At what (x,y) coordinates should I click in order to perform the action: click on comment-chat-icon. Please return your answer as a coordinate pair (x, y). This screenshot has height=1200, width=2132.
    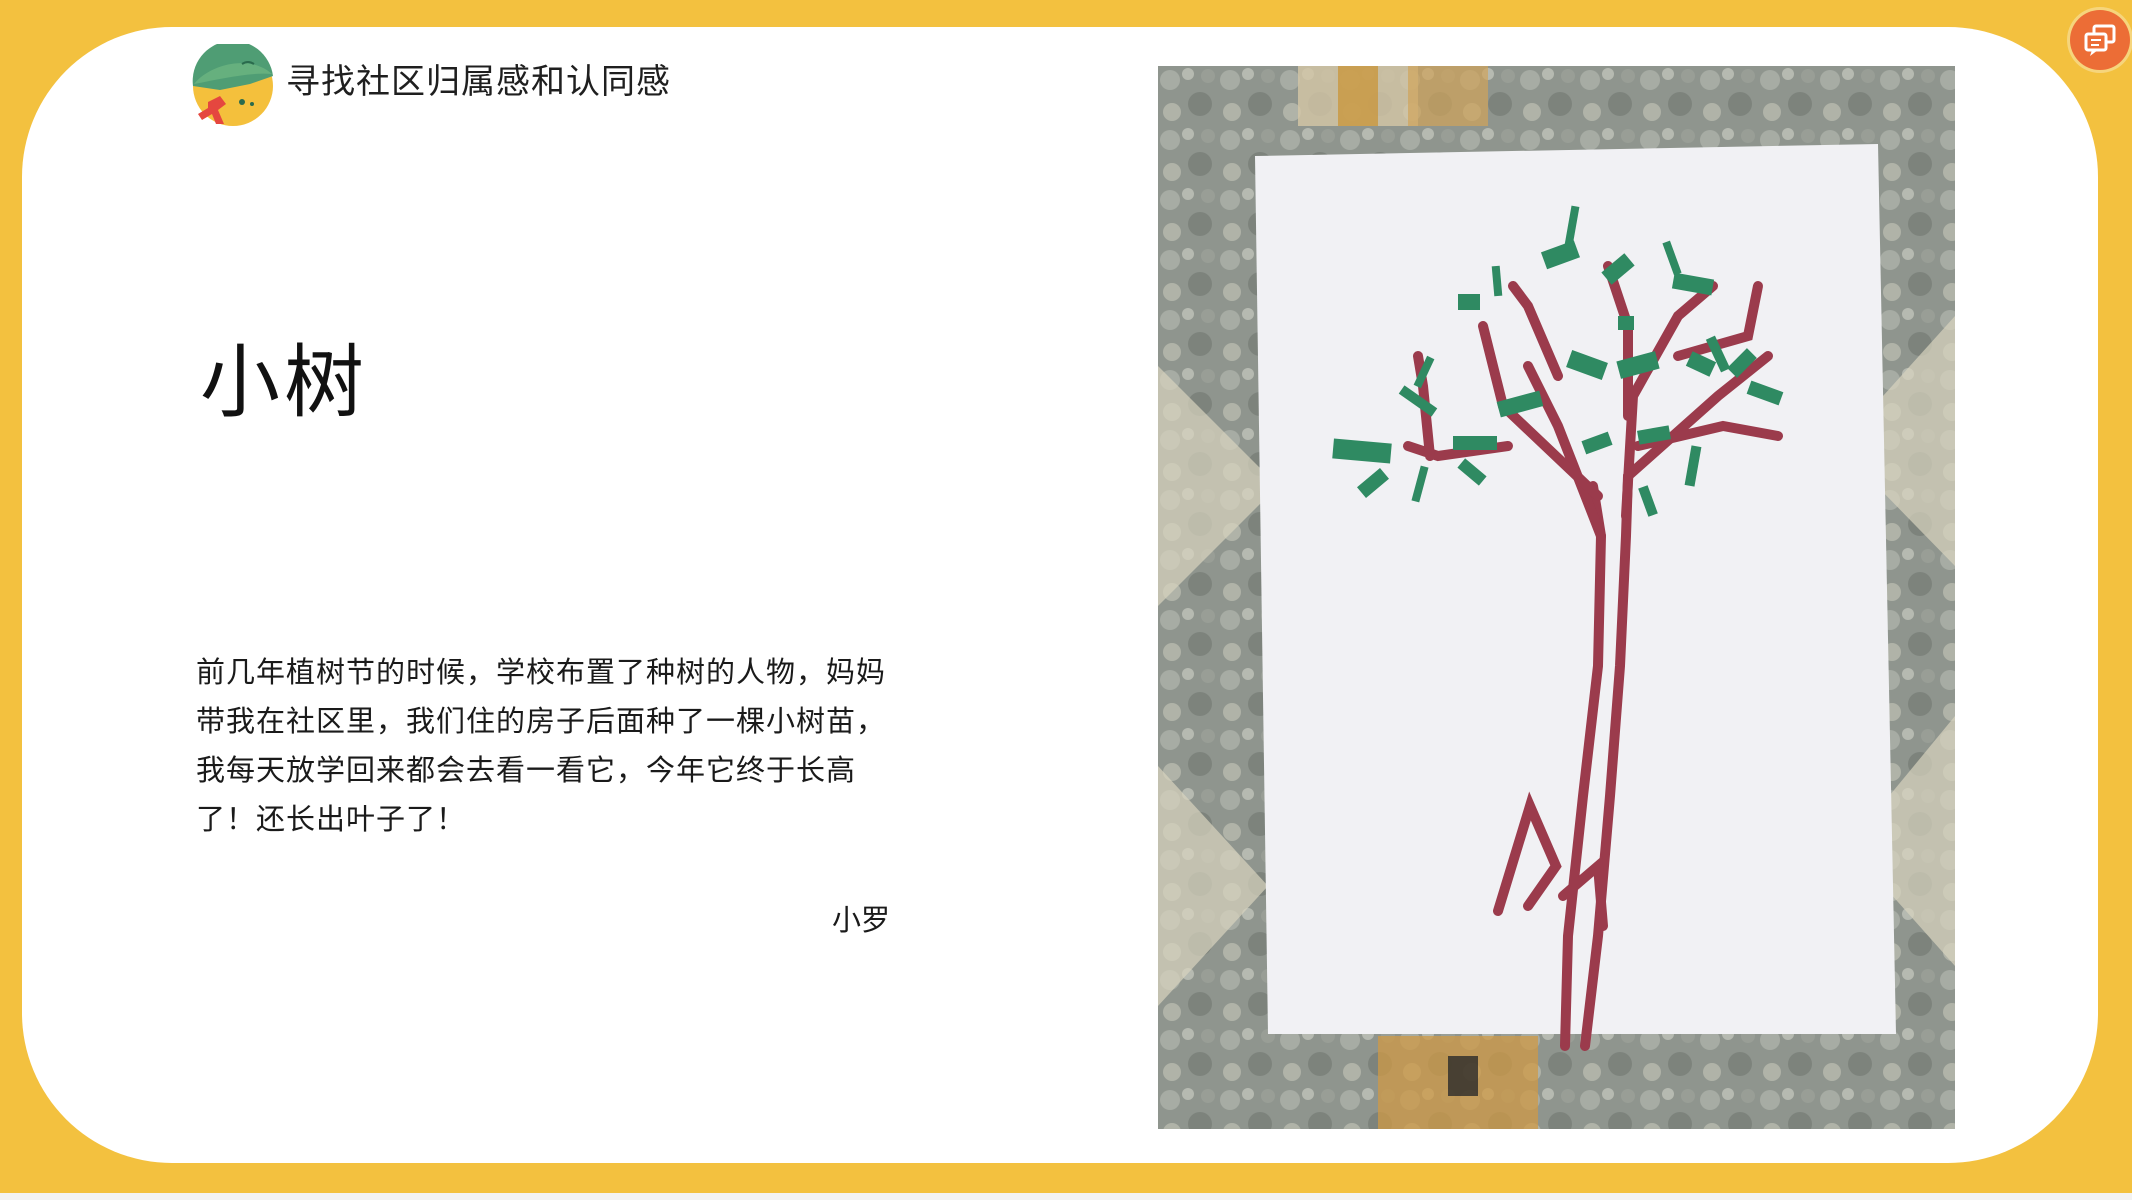
    Looking at the image, I should click on (2100, 40).